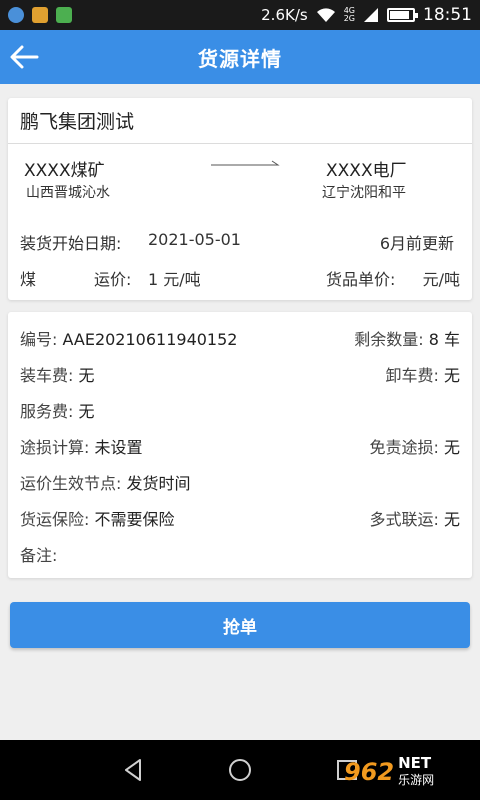  What do you see at coordinates (133, 770) in the screenshot?
I see `back-nav-icon` at bounding box center [133, 770].